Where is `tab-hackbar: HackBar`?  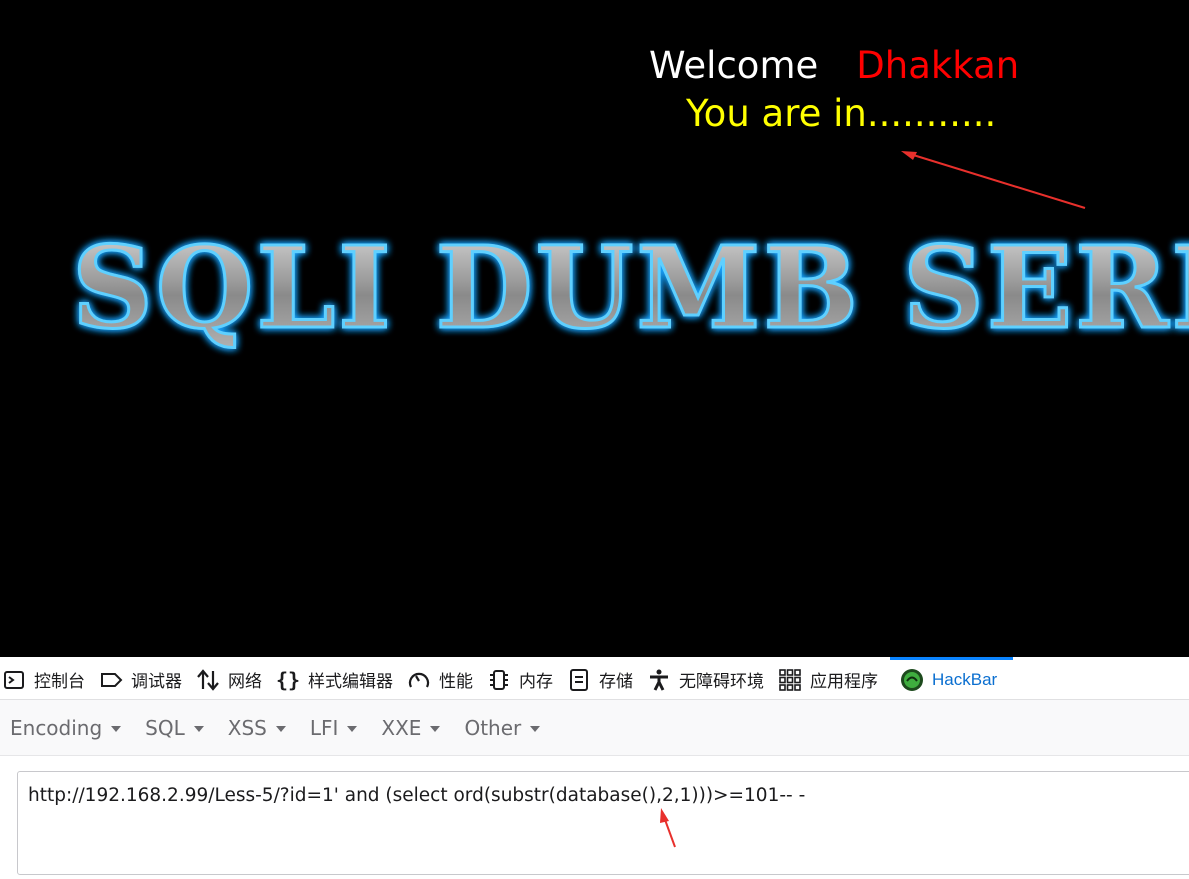 tab-hackbar: HackBar is located at coordinates (952, 678).